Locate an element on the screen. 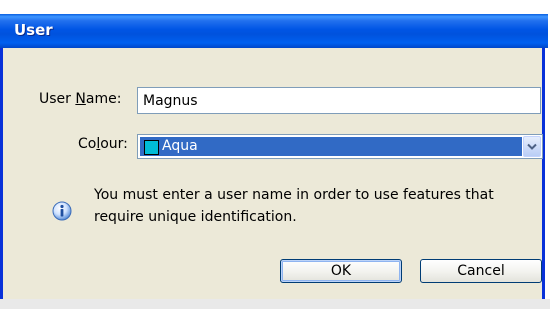  username-input is located at coordinates (339, 100).